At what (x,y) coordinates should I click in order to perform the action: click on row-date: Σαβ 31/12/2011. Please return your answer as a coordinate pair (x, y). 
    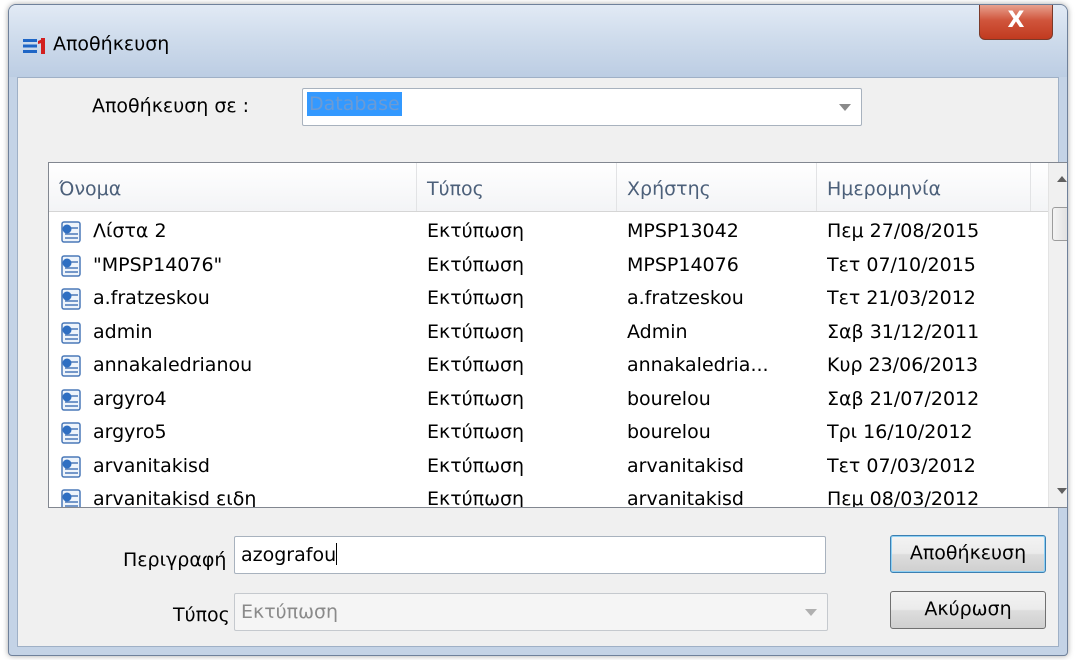
    Looking at the image, I should click on (903, 331).